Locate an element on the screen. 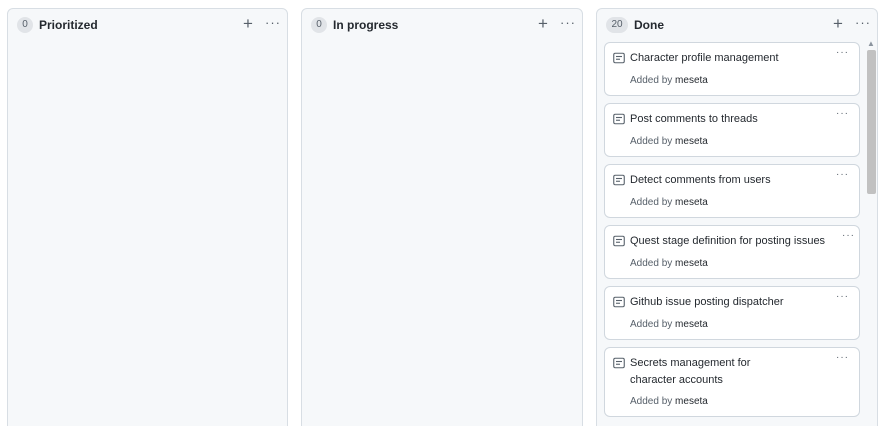  card-title-row: Character profile management is located at coordinates (732, 59).